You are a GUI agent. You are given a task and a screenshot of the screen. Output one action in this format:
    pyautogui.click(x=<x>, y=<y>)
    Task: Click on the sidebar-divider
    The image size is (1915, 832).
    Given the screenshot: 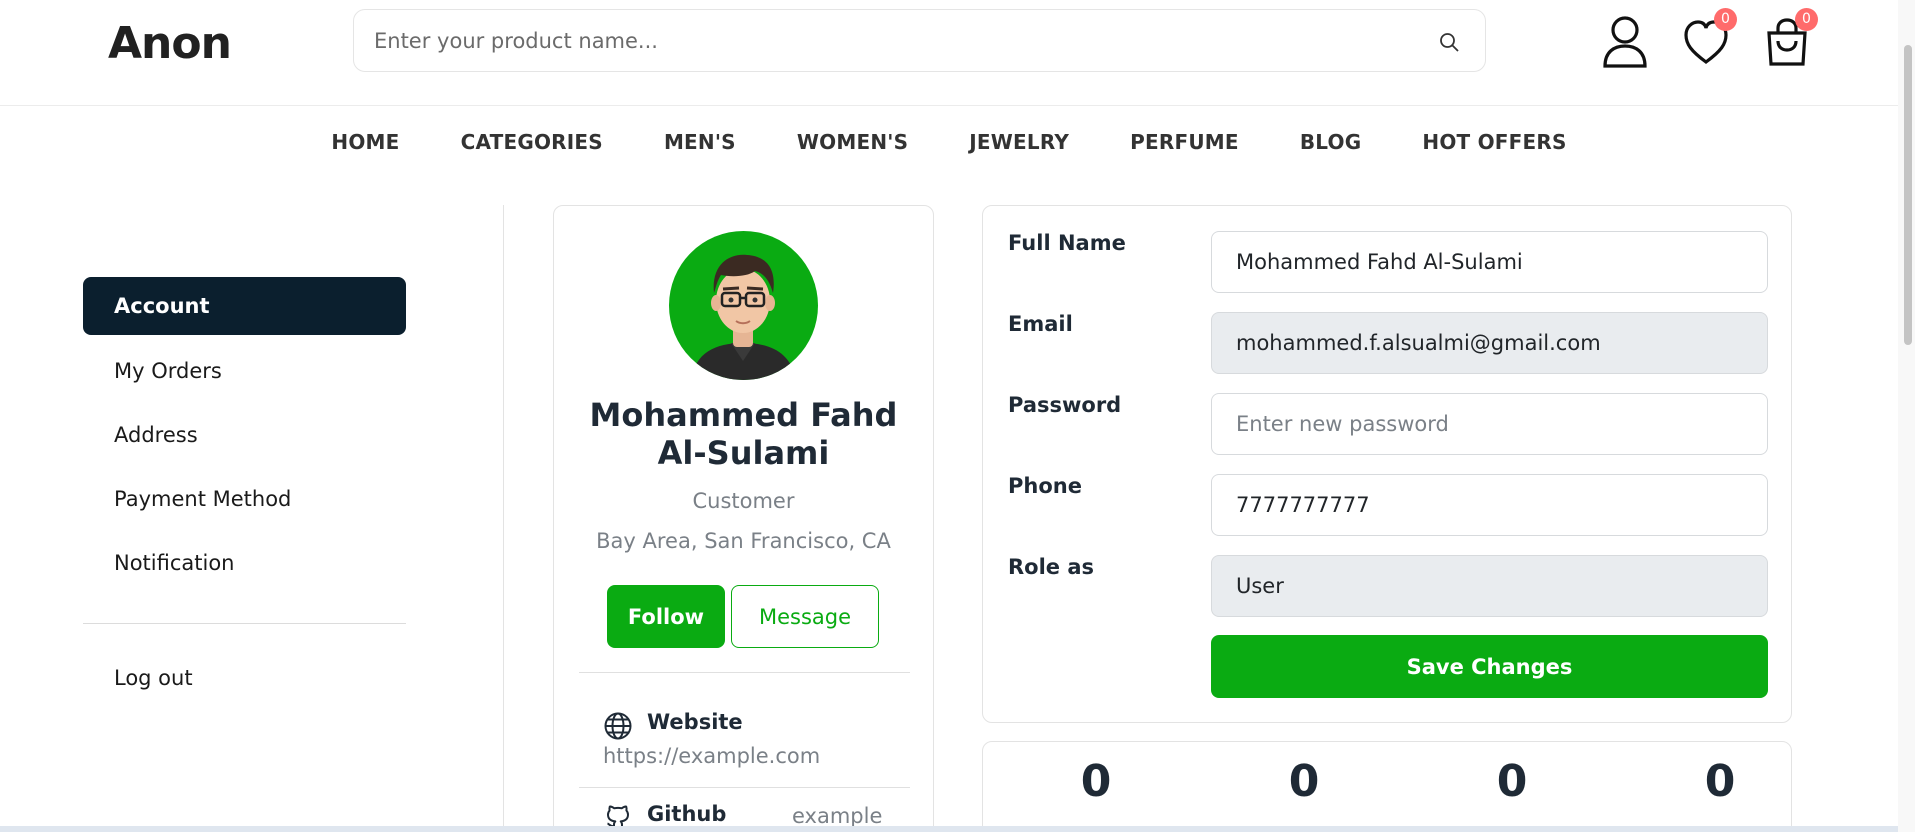 What is the action you would take?
    pyautogui.click(x=244, y=623)
    